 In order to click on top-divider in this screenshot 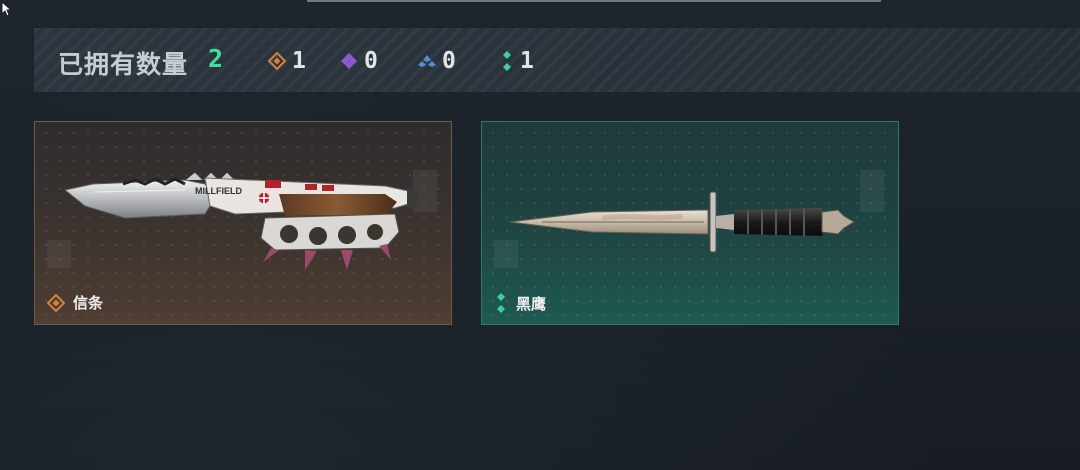, I will do `click(594, 1)`.